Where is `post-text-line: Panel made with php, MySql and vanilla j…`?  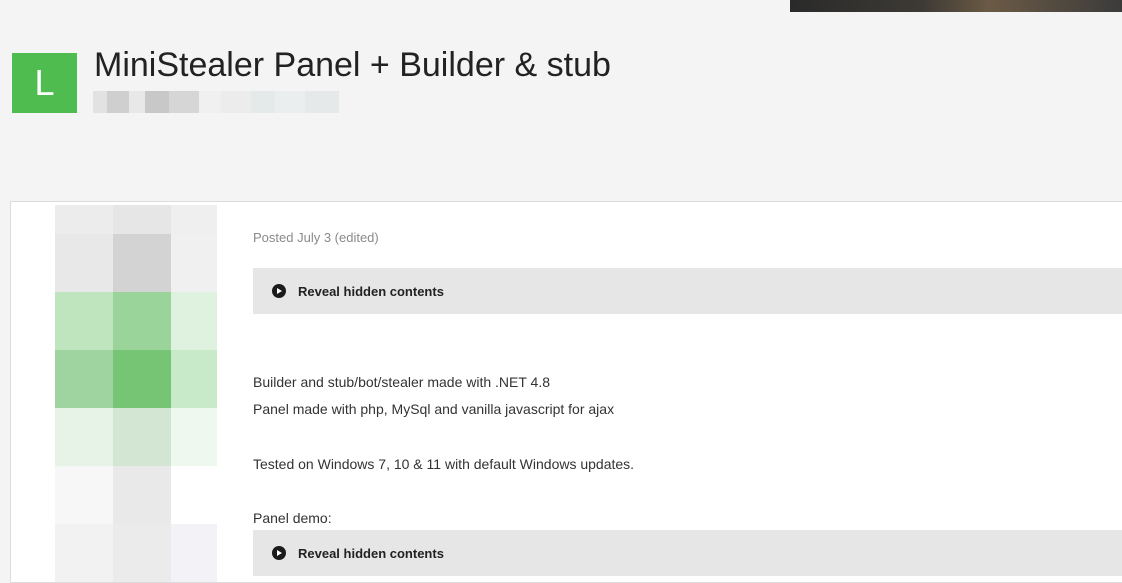 post-text-line: Panel made with php, MySql and vanilla j… is located at coordinates (434, 409).